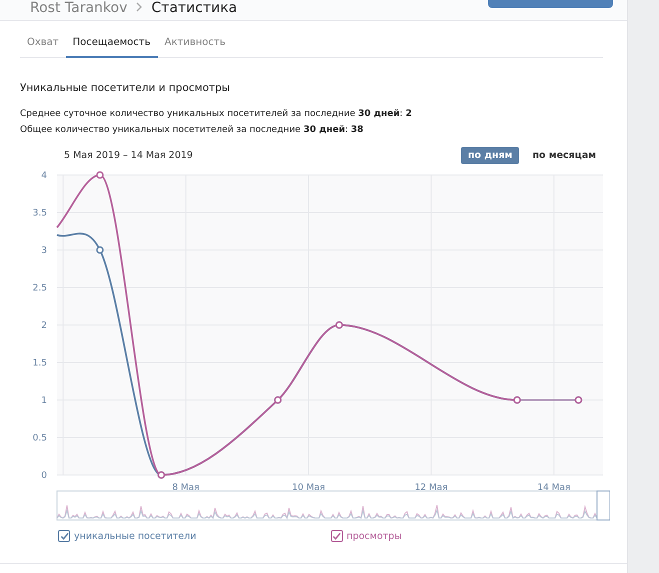  Describe the element at coordinates (79, 8) in the screenshot. I see `breadcrumb-link: Rost Tarankov` at that location.